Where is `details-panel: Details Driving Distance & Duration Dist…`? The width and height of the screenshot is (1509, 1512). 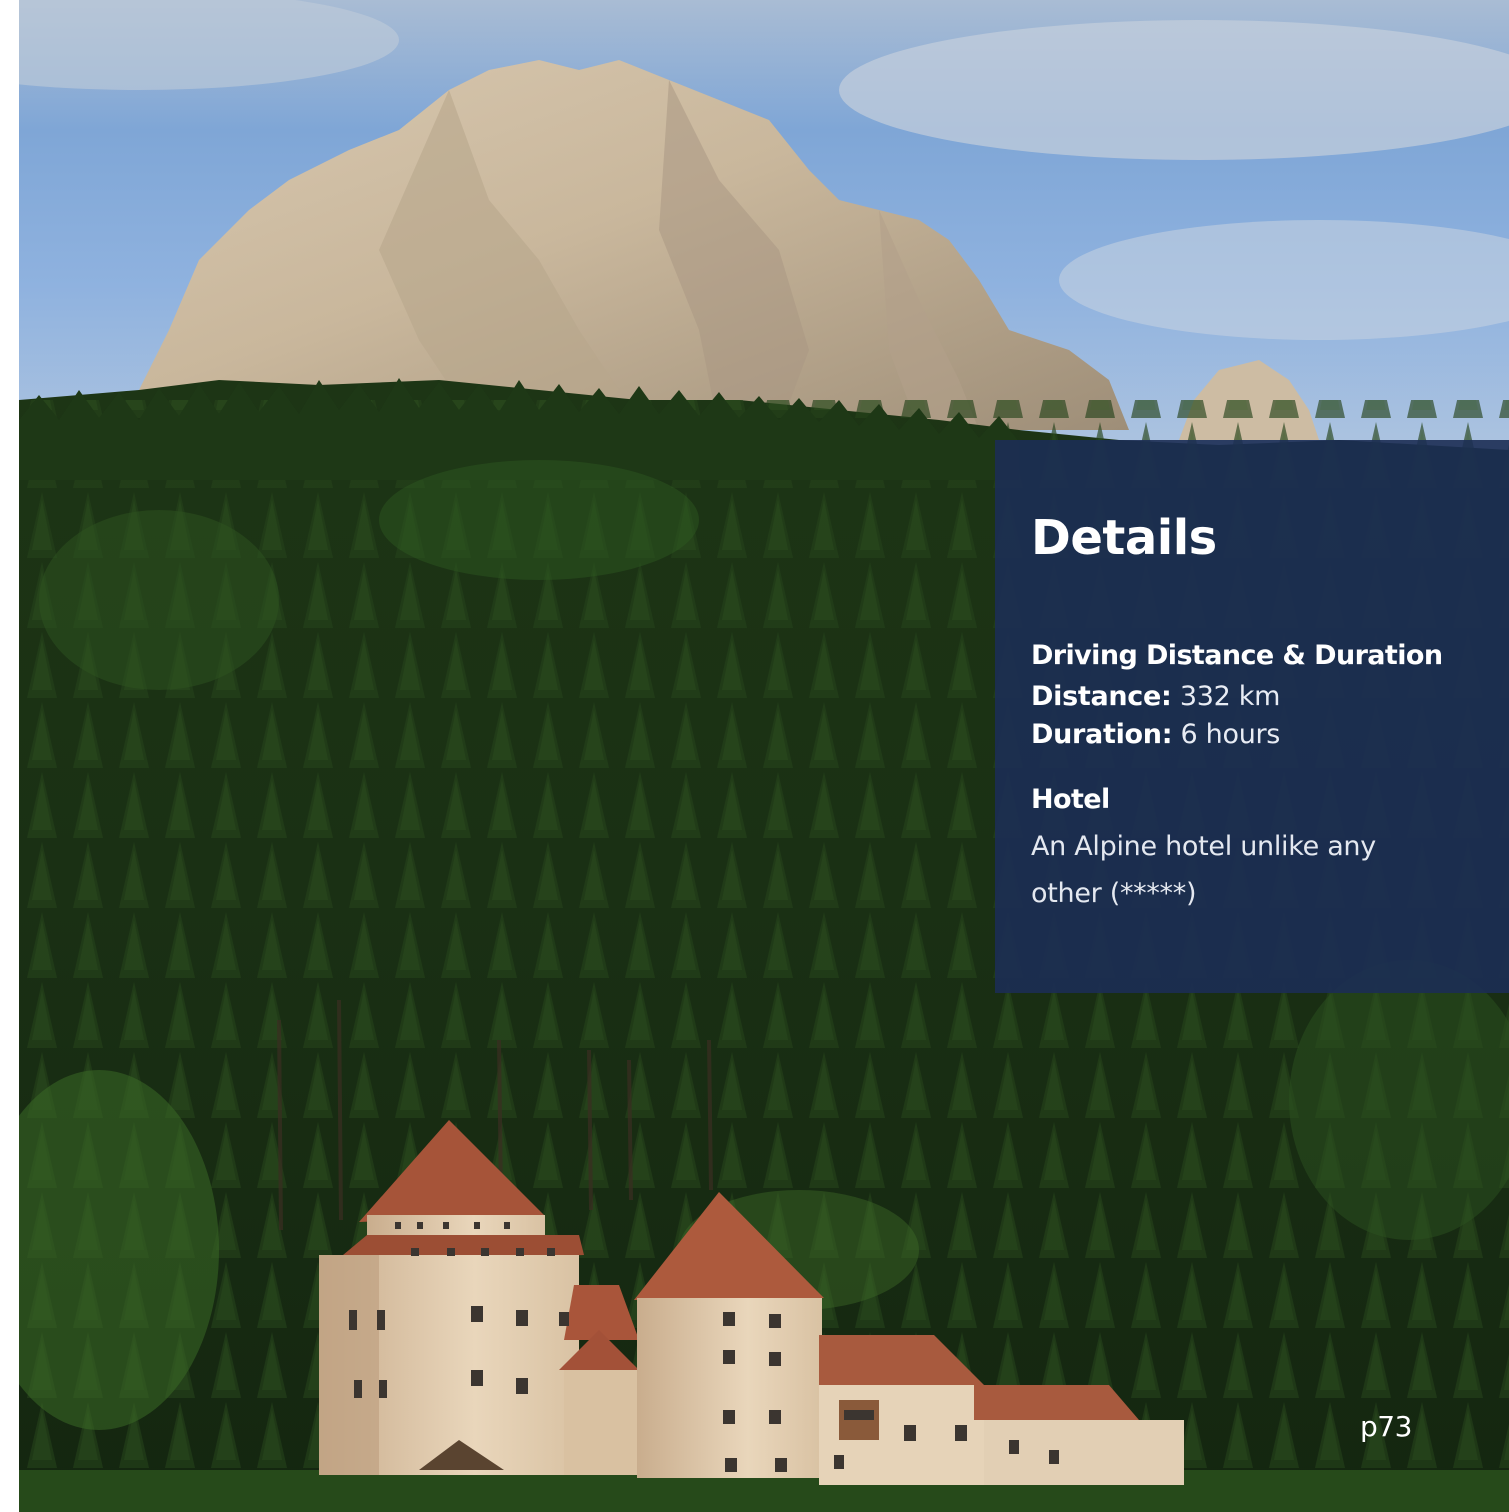
details-panel: Details Driving Distance & Duration Dist… is located at coordinates (1252, 716).